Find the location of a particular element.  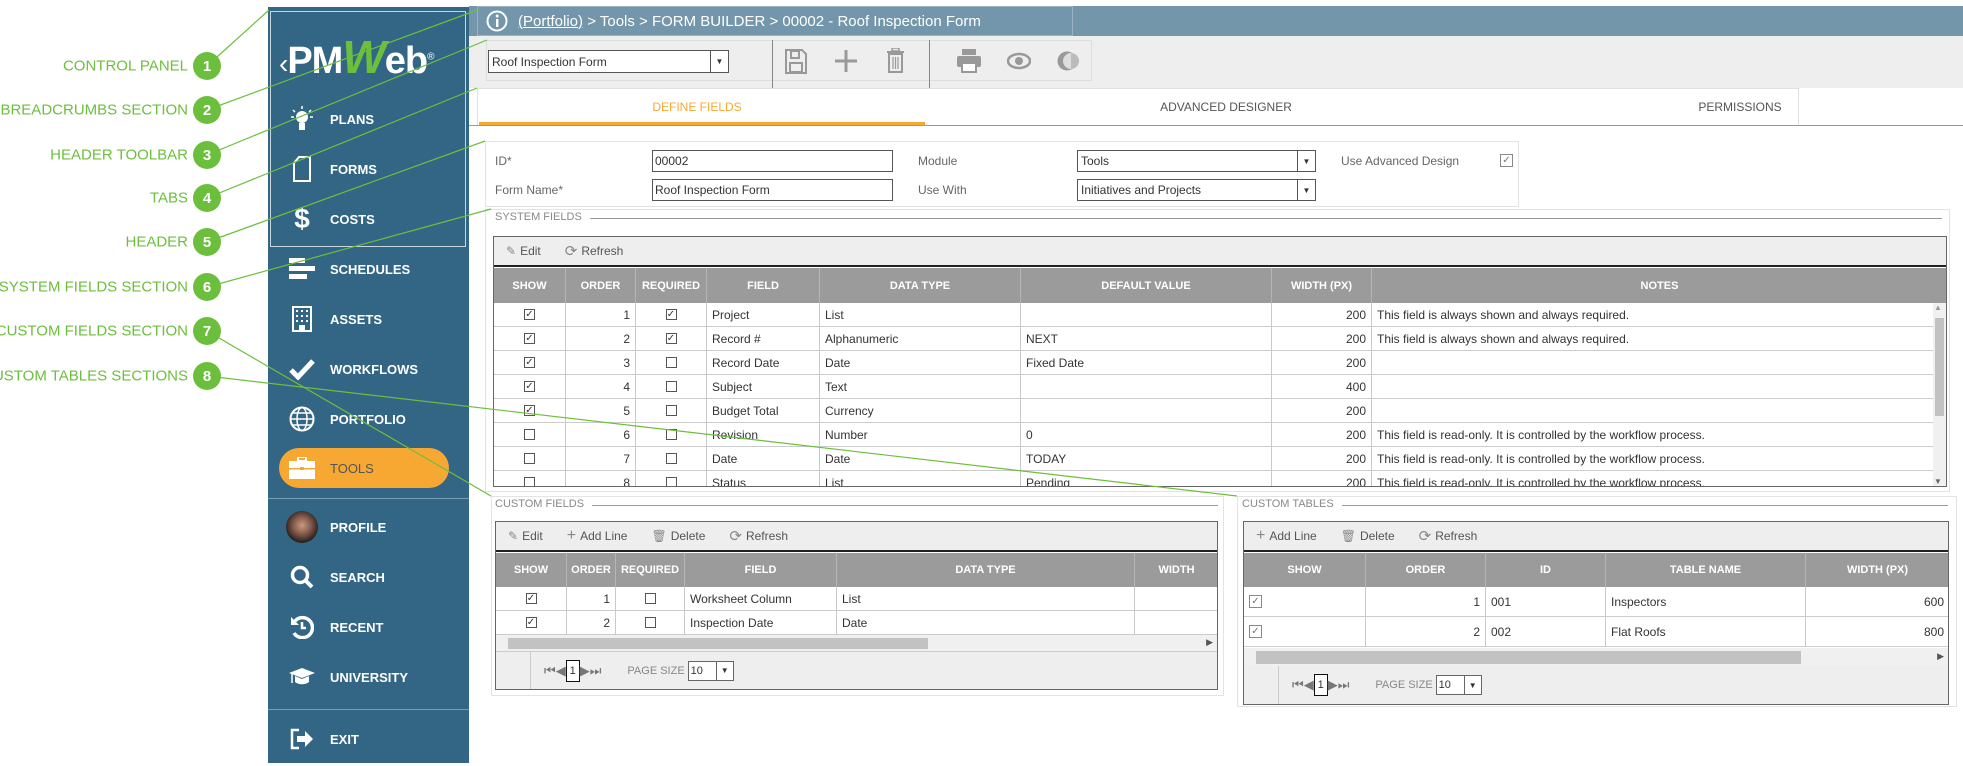

table-row: ✓ 1 001 Inspectors 600 is located at coordinates (1596, 602).